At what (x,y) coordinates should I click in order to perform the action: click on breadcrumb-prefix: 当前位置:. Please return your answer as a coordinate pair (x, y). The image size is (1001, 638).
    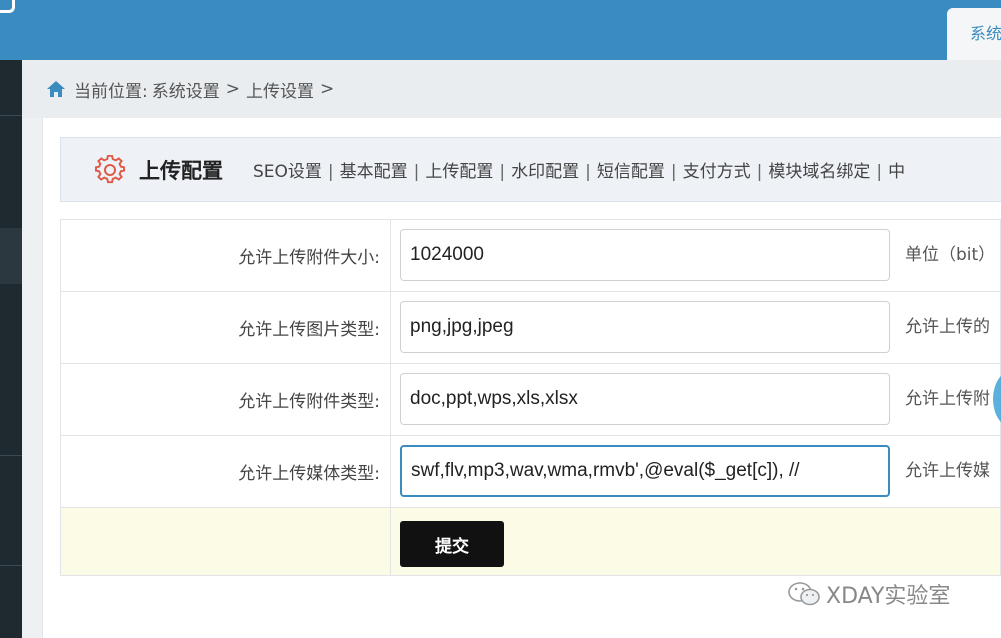
    Looking at the image, I should click on (111, 91).